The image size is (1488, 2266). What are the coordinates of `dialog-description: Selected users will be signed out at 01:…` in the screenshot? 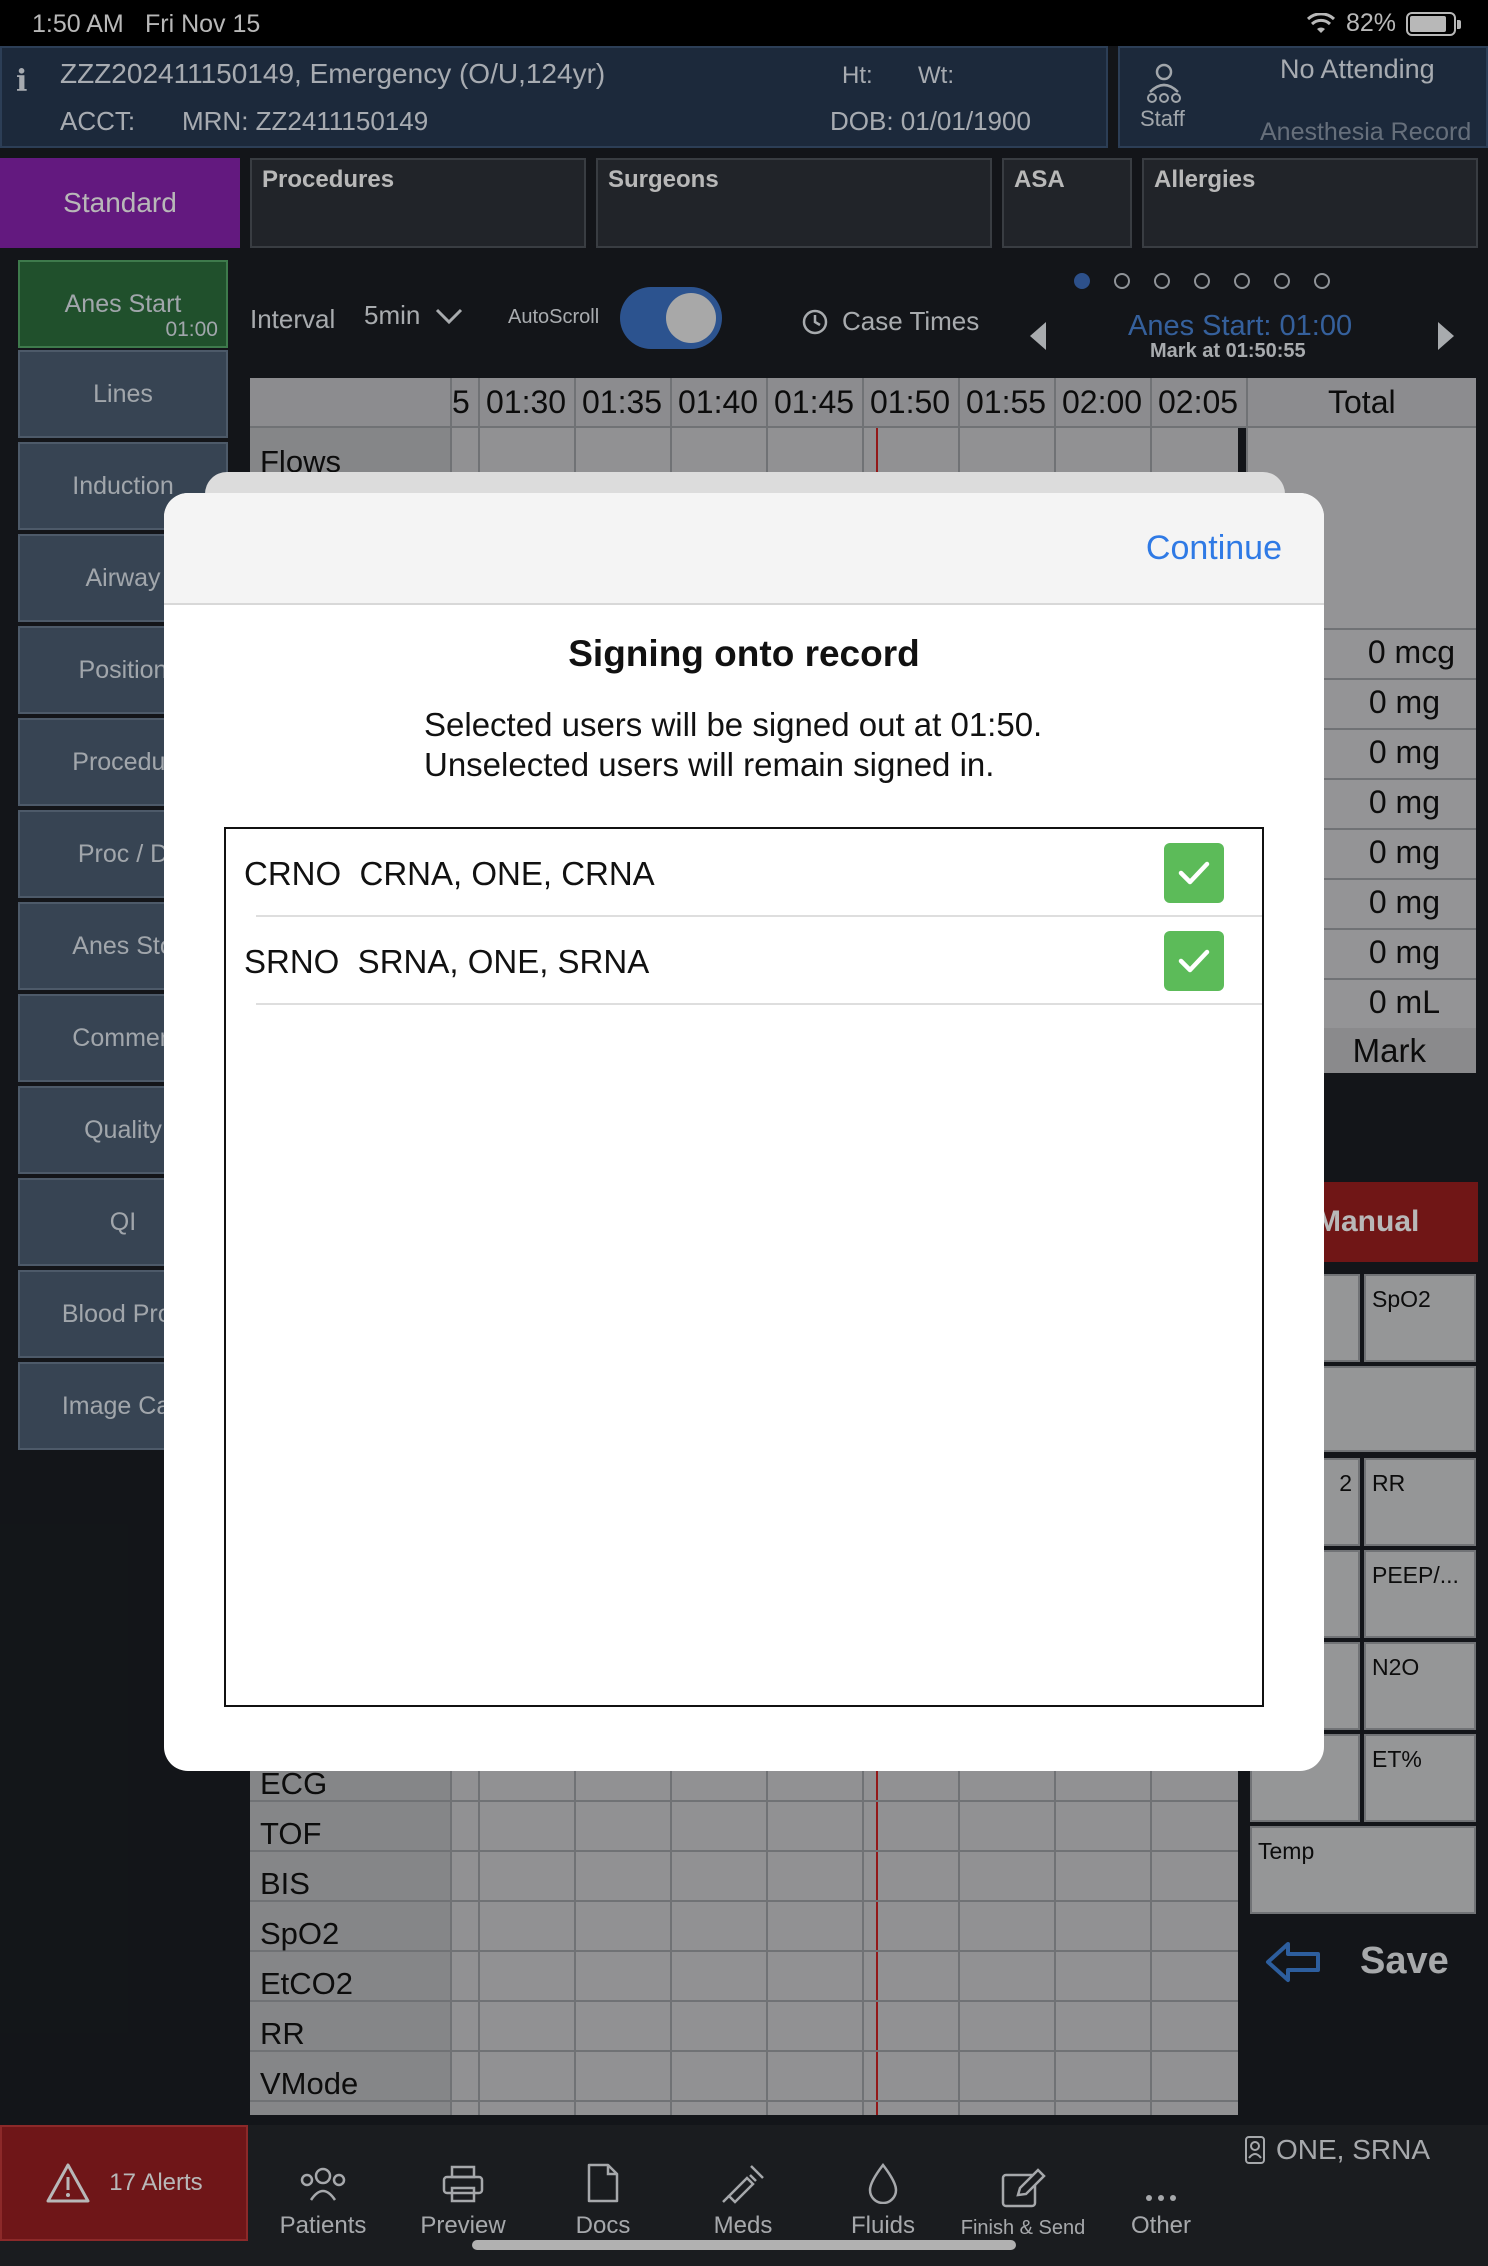 It's located at (733, 745).